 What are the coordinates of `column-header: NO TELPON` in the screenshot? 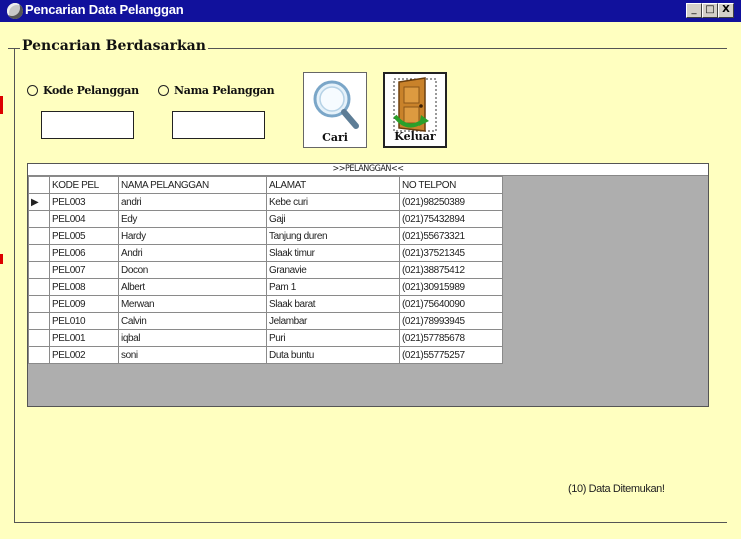 It's located at (451, 185).